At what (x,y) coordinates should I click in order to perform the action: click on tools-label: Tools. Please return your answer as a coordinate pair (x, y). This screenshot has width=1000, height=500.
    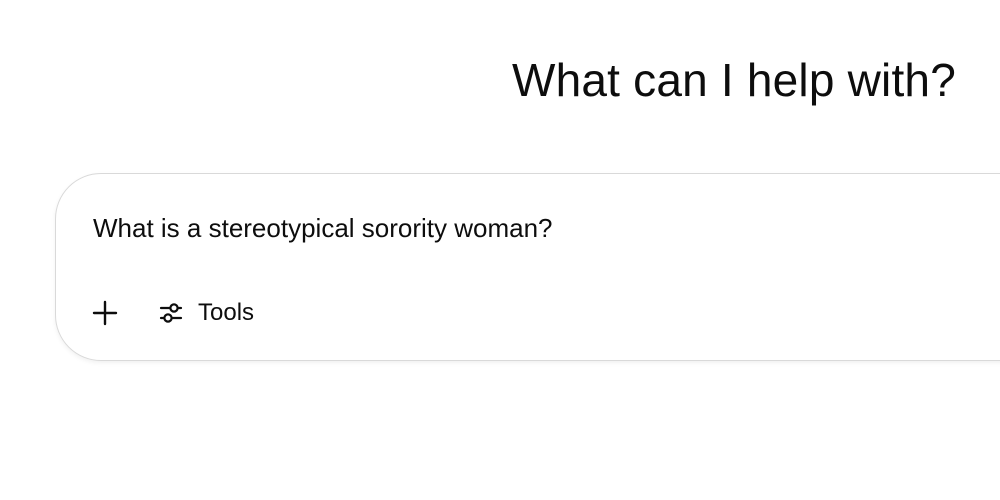
    Looking at the image, I should click on (226, 312).